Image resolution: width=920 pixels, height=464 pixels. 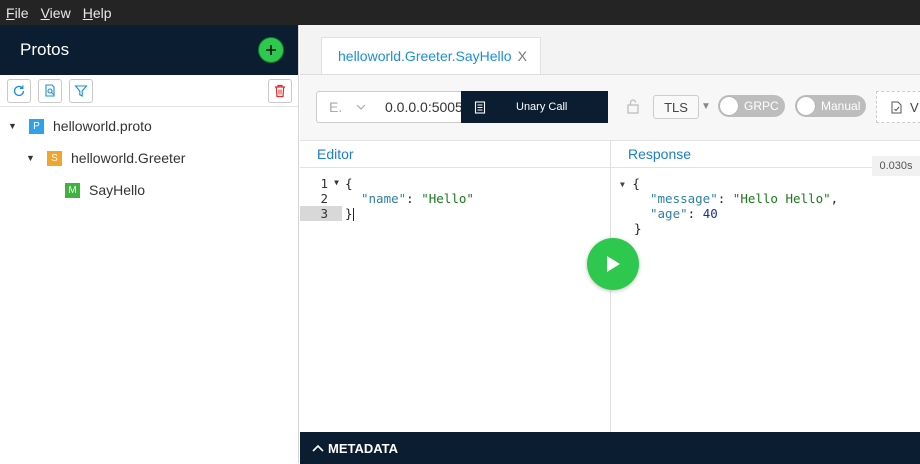 What do you see at coordinates (630, 183) in the screenshot?
I see `code-line: ▼ {` at bounding box center [630, 183].